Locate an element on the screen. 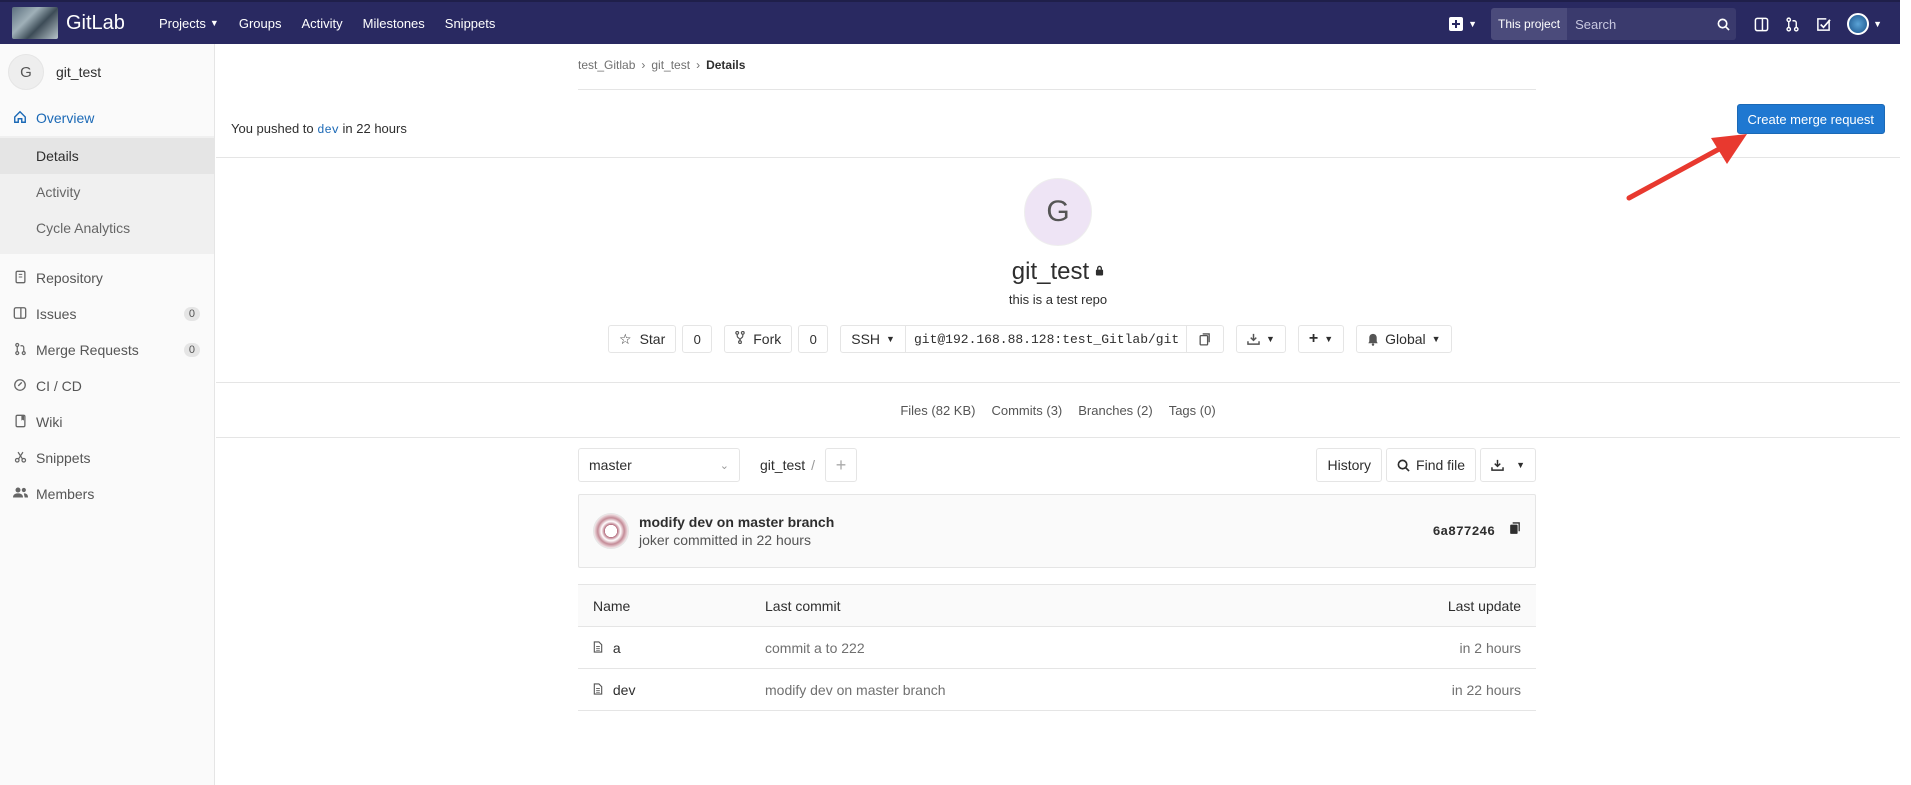 This screenshot has height=785, width=1911. star-button: ☆ Star is located at coordinates (642, 339).